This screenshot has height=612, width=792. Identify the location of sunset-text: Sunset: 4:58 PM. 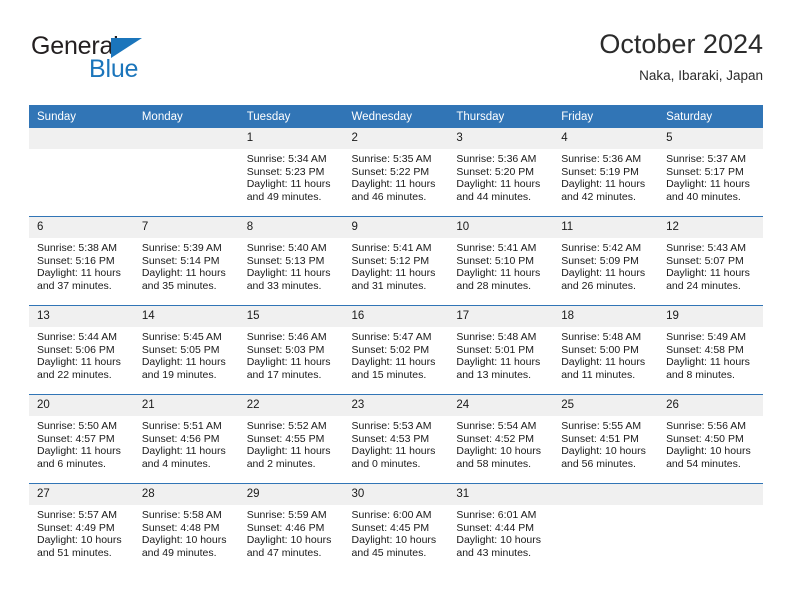
(705, 349).